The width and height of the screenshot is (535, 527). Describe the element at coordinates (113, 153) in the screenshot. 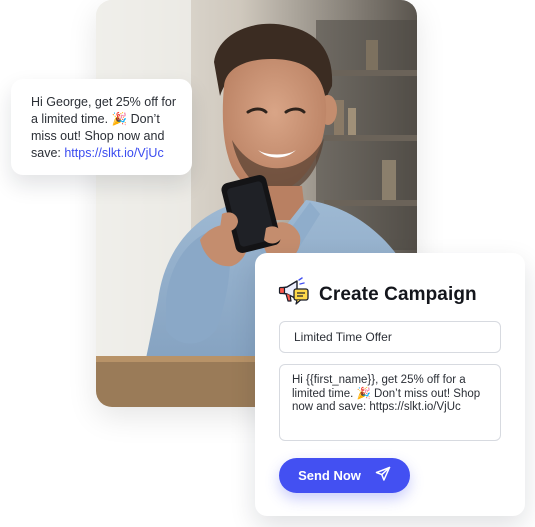

I see `sms-preview-link: https://slkt.io/VjUc` at that location.